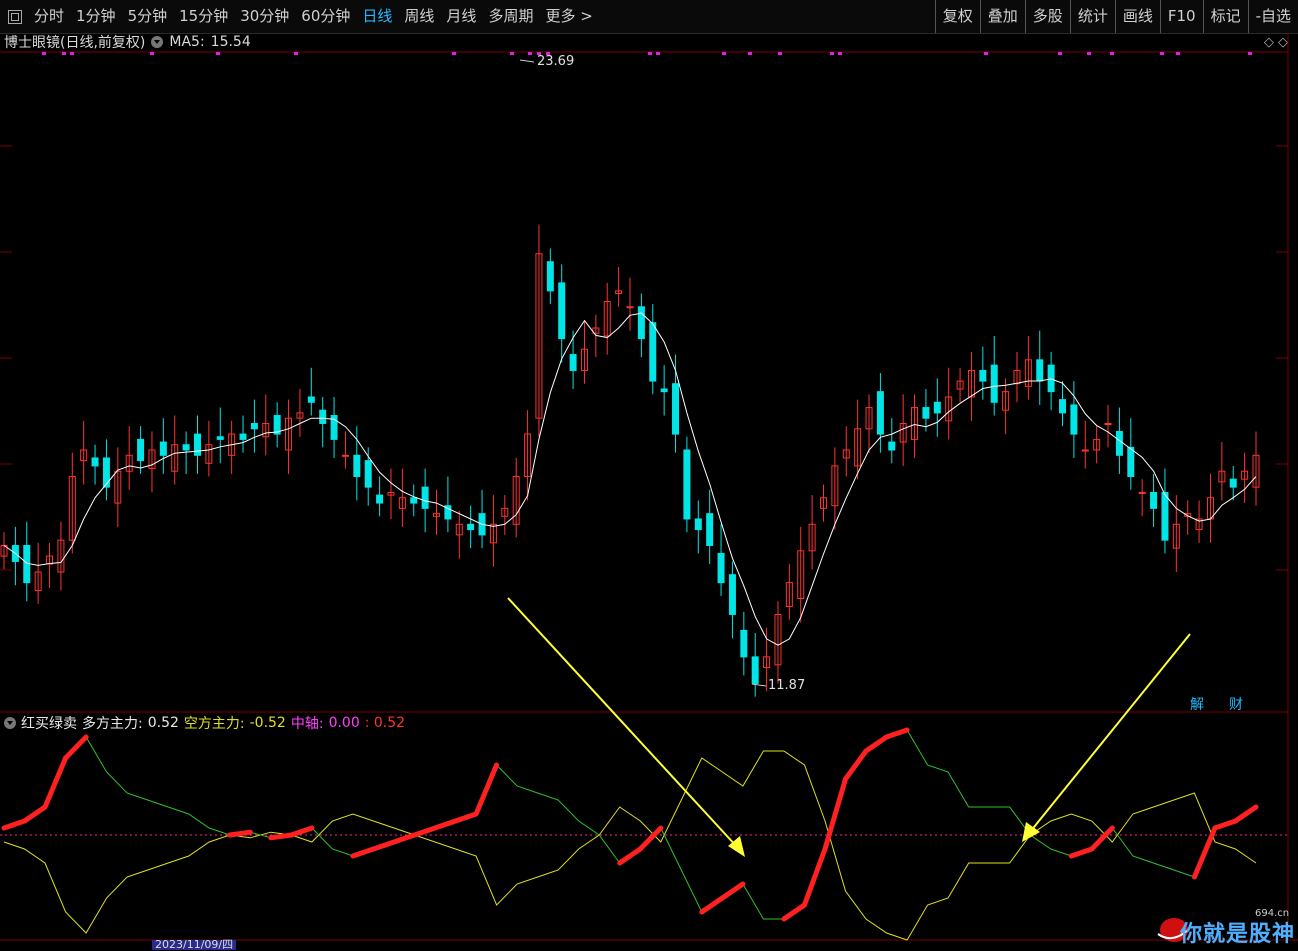  Describe the element at coordinates (787, 685) in the screenshot. I see `low-price-label: 11.87` at that location.